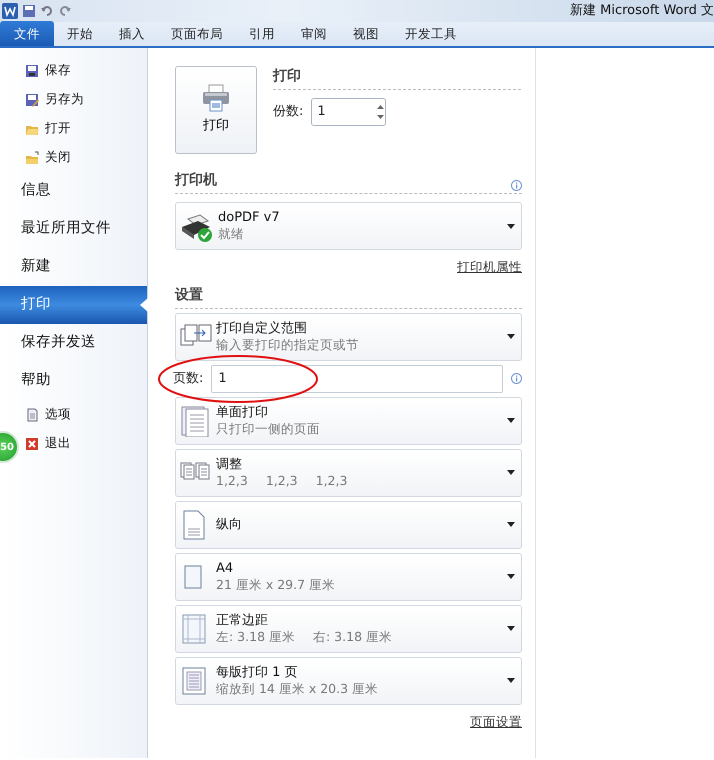 This screenshot has height=760, width=714. I want to click on settings-dropdown: A4 21 厘米 x 29.7 厘米, so click(348, 576).